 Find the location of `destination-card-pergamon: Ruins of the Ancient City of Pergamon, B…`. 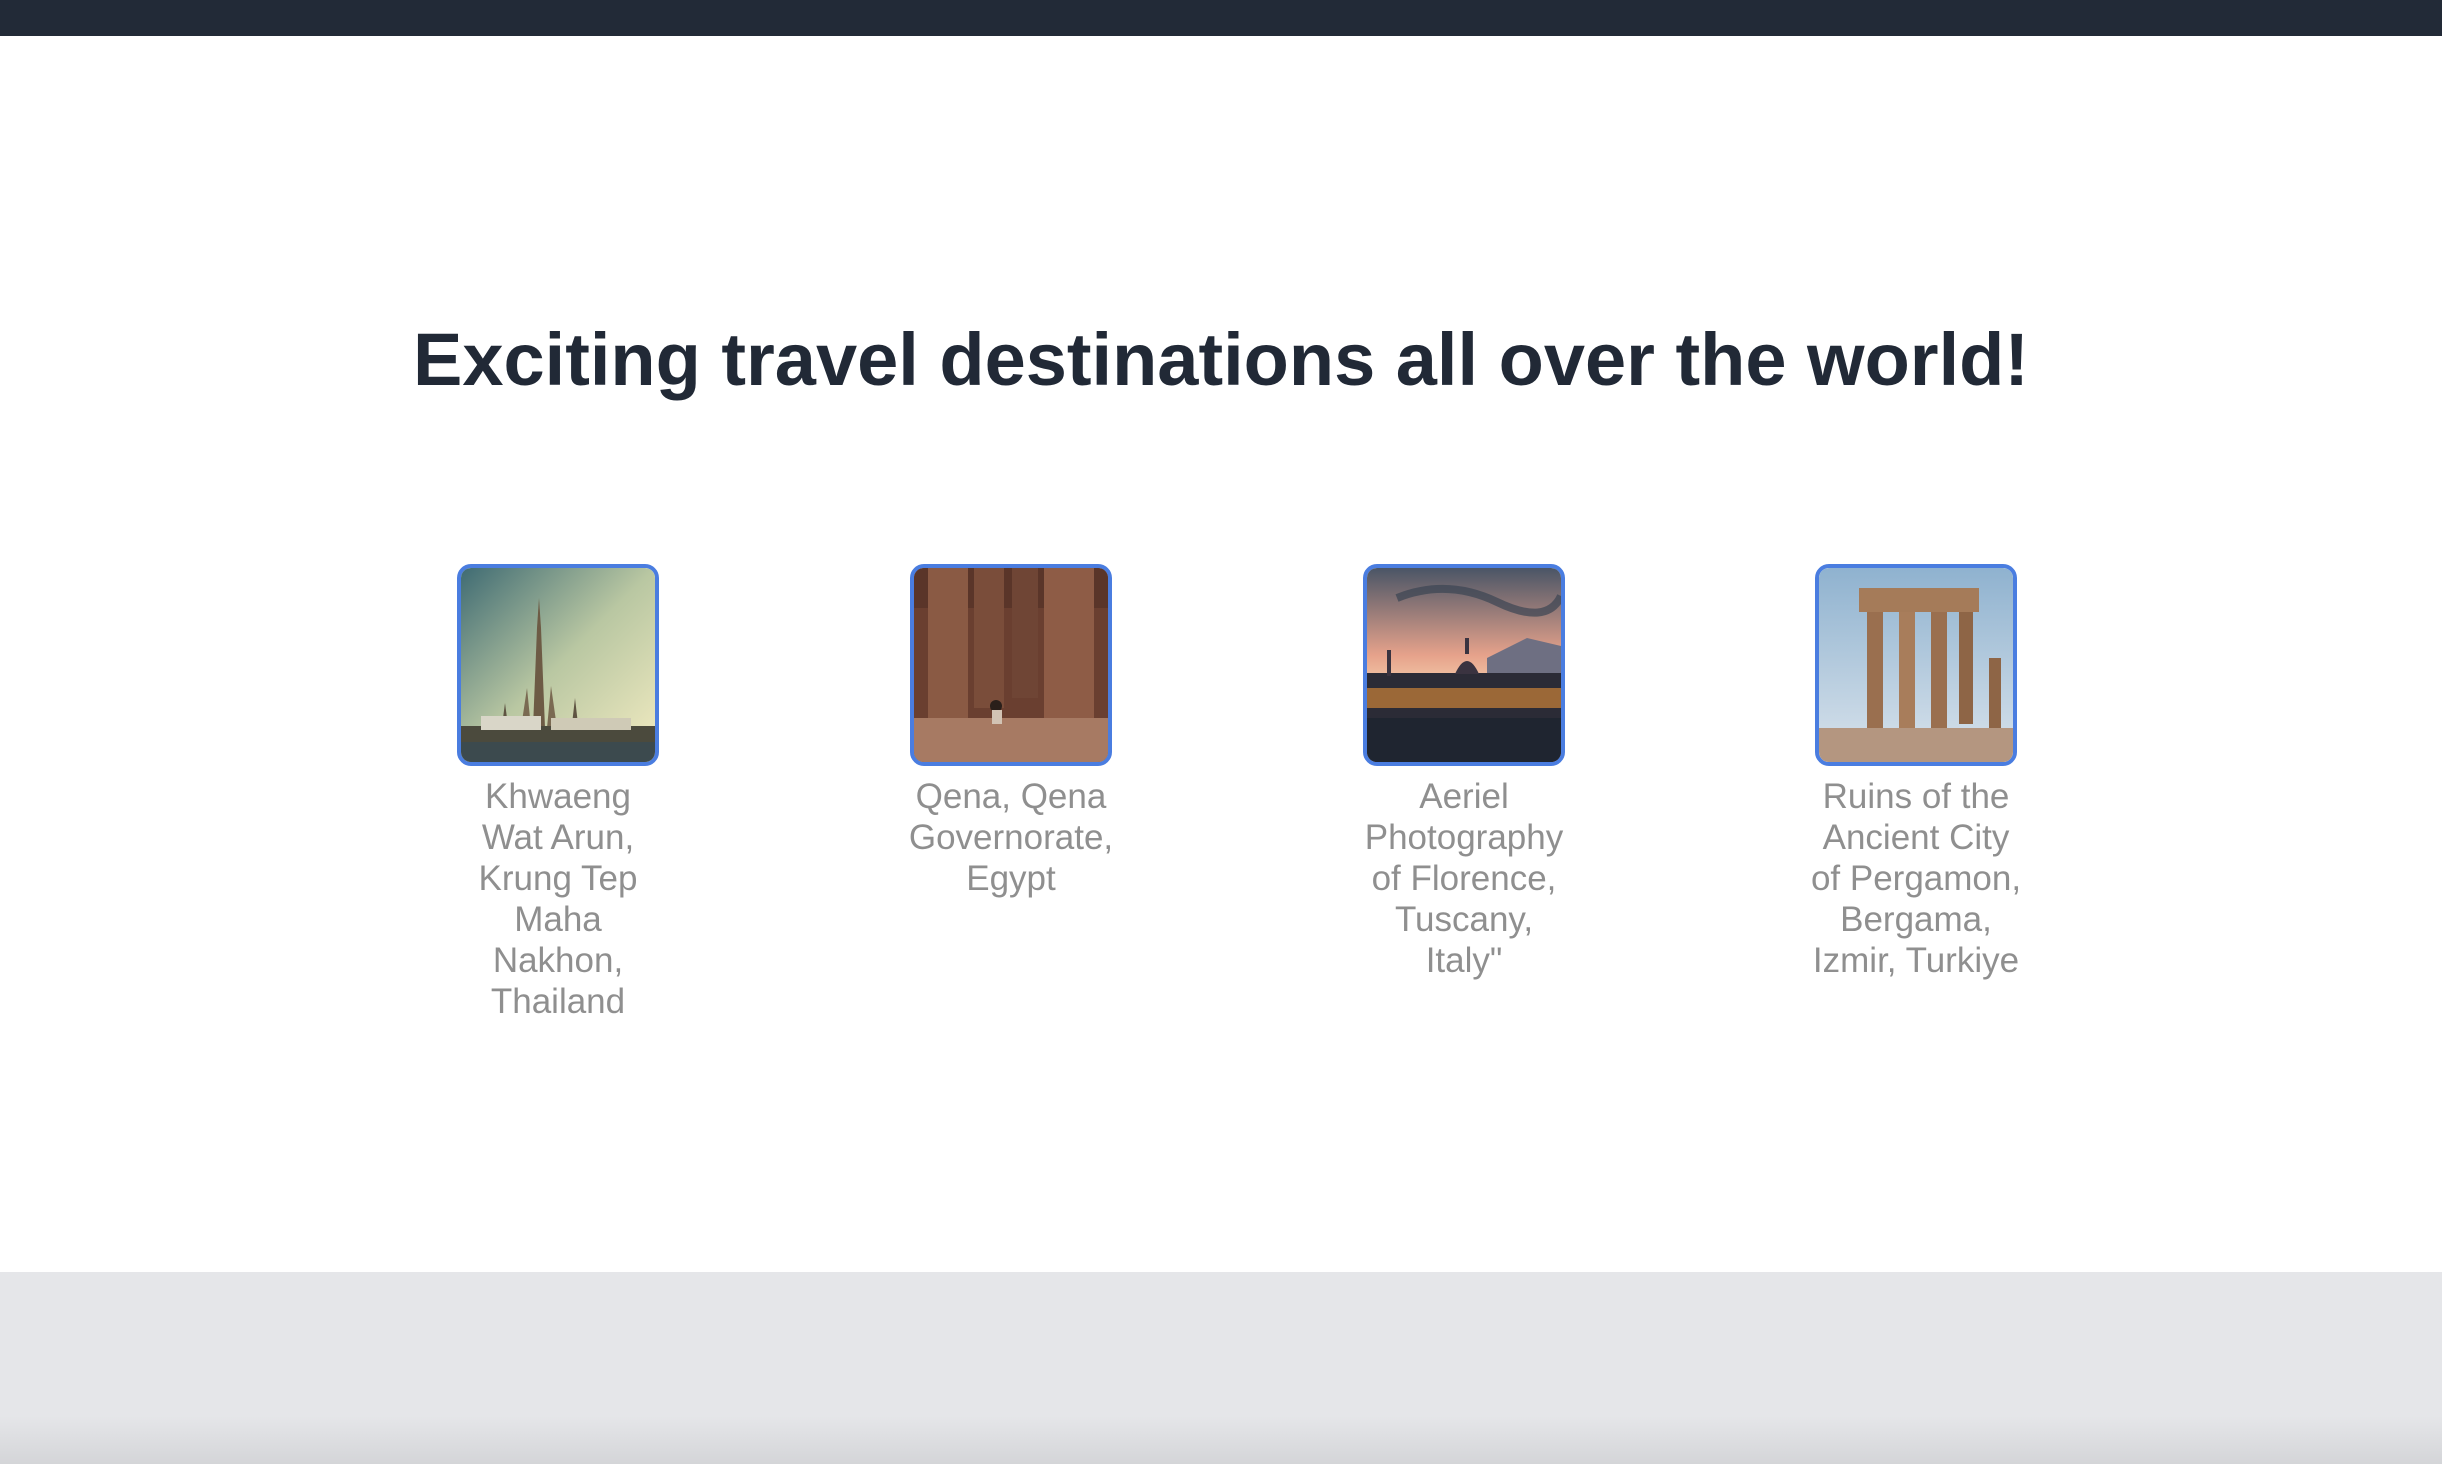

destination-card-pergamon: Ruins of the Ancient City of Pergamon, B… is located at coordinates (1916, 772).